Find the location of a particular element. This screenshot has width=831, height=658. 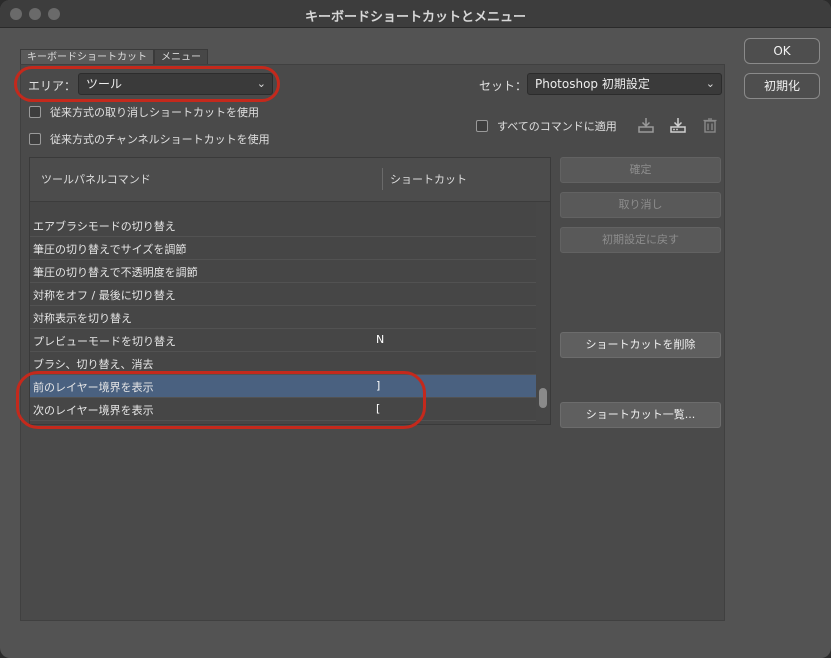

tab-menus: メニュー is located at coordinates (181, 56).